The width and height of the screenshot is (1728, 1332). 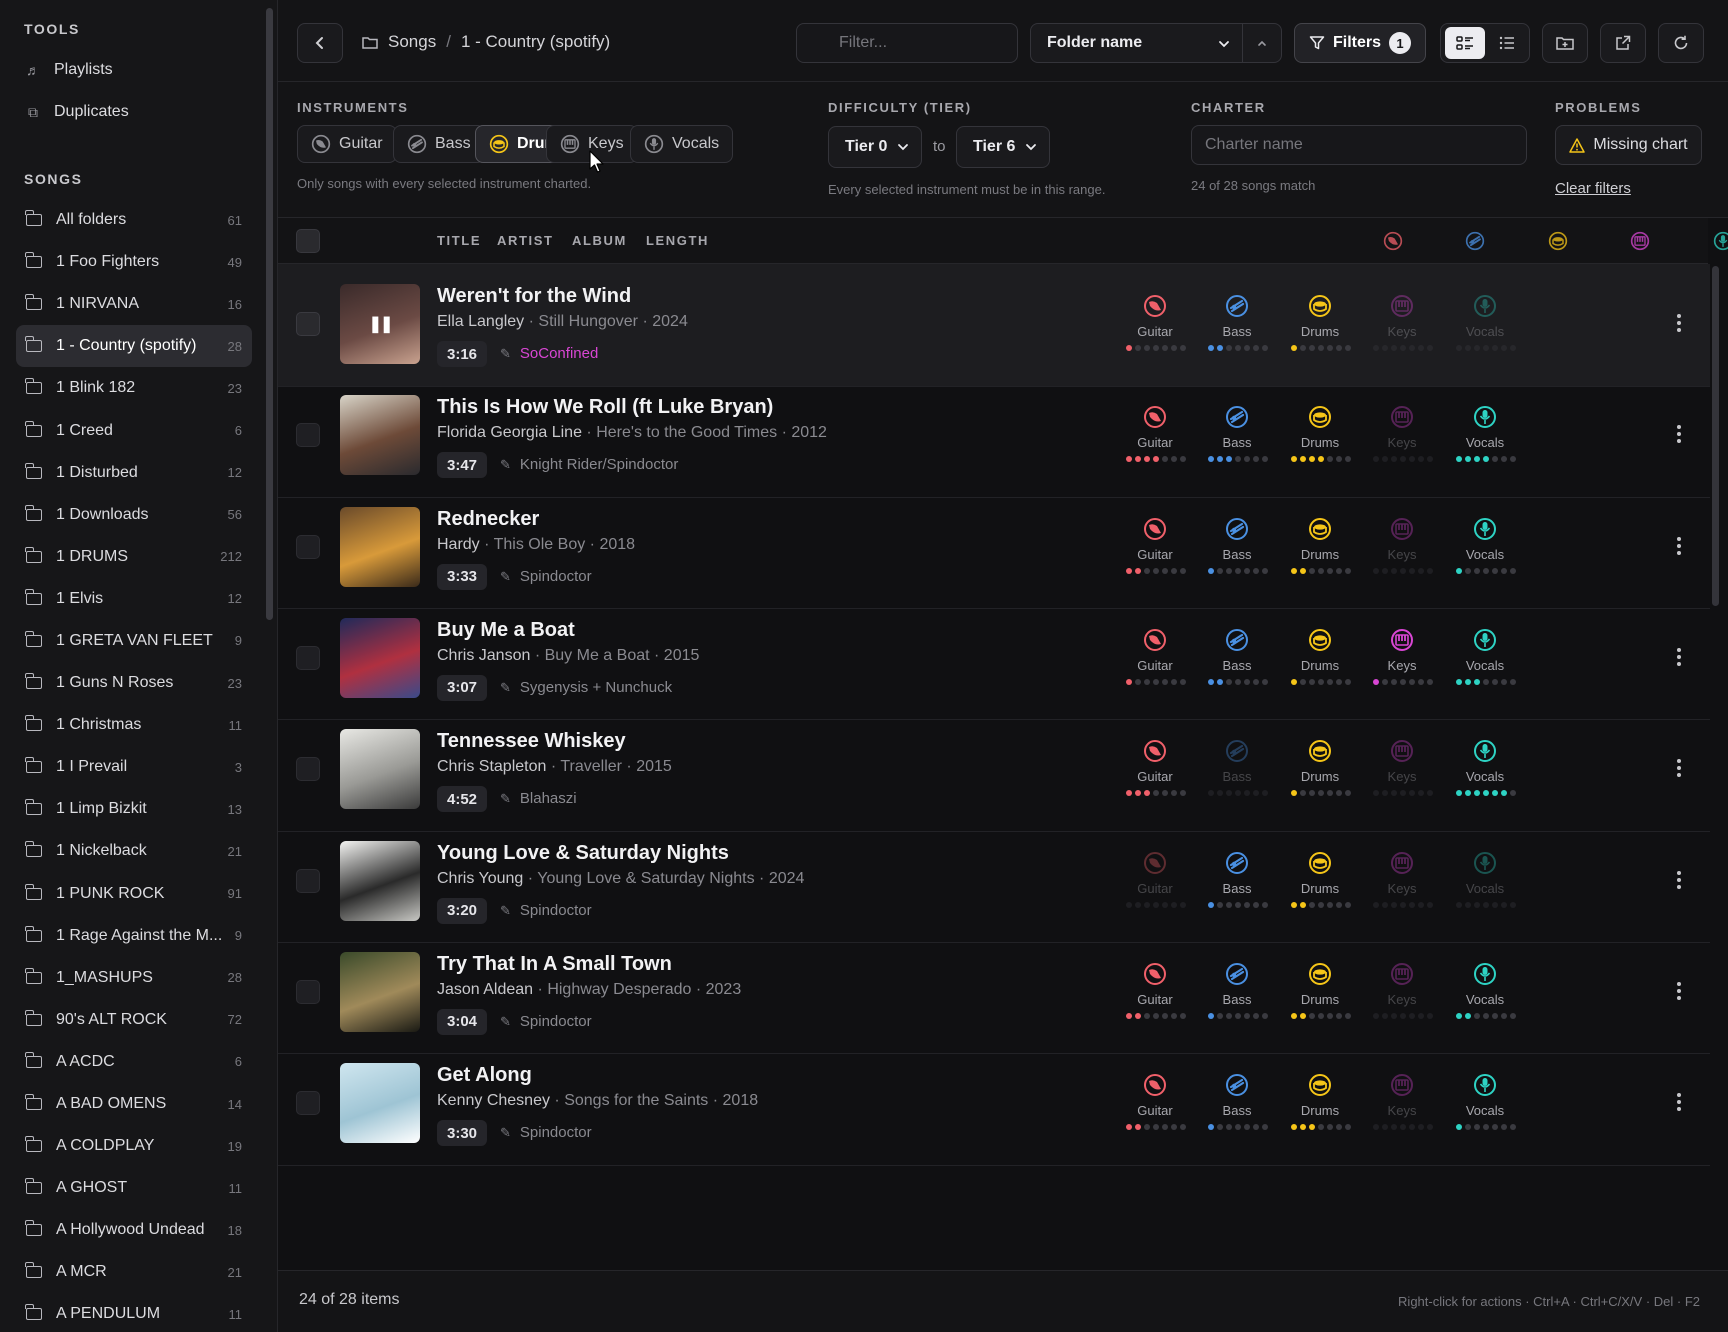 I want to click on sidebar-folder-item: A PENDULUM 11, so click(x=134, y=1312).